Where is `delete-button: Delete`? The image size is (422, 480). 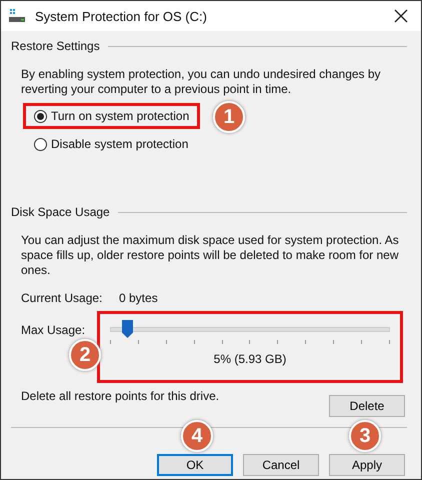
delete-button: Delete is located at coordinates (367, 406).